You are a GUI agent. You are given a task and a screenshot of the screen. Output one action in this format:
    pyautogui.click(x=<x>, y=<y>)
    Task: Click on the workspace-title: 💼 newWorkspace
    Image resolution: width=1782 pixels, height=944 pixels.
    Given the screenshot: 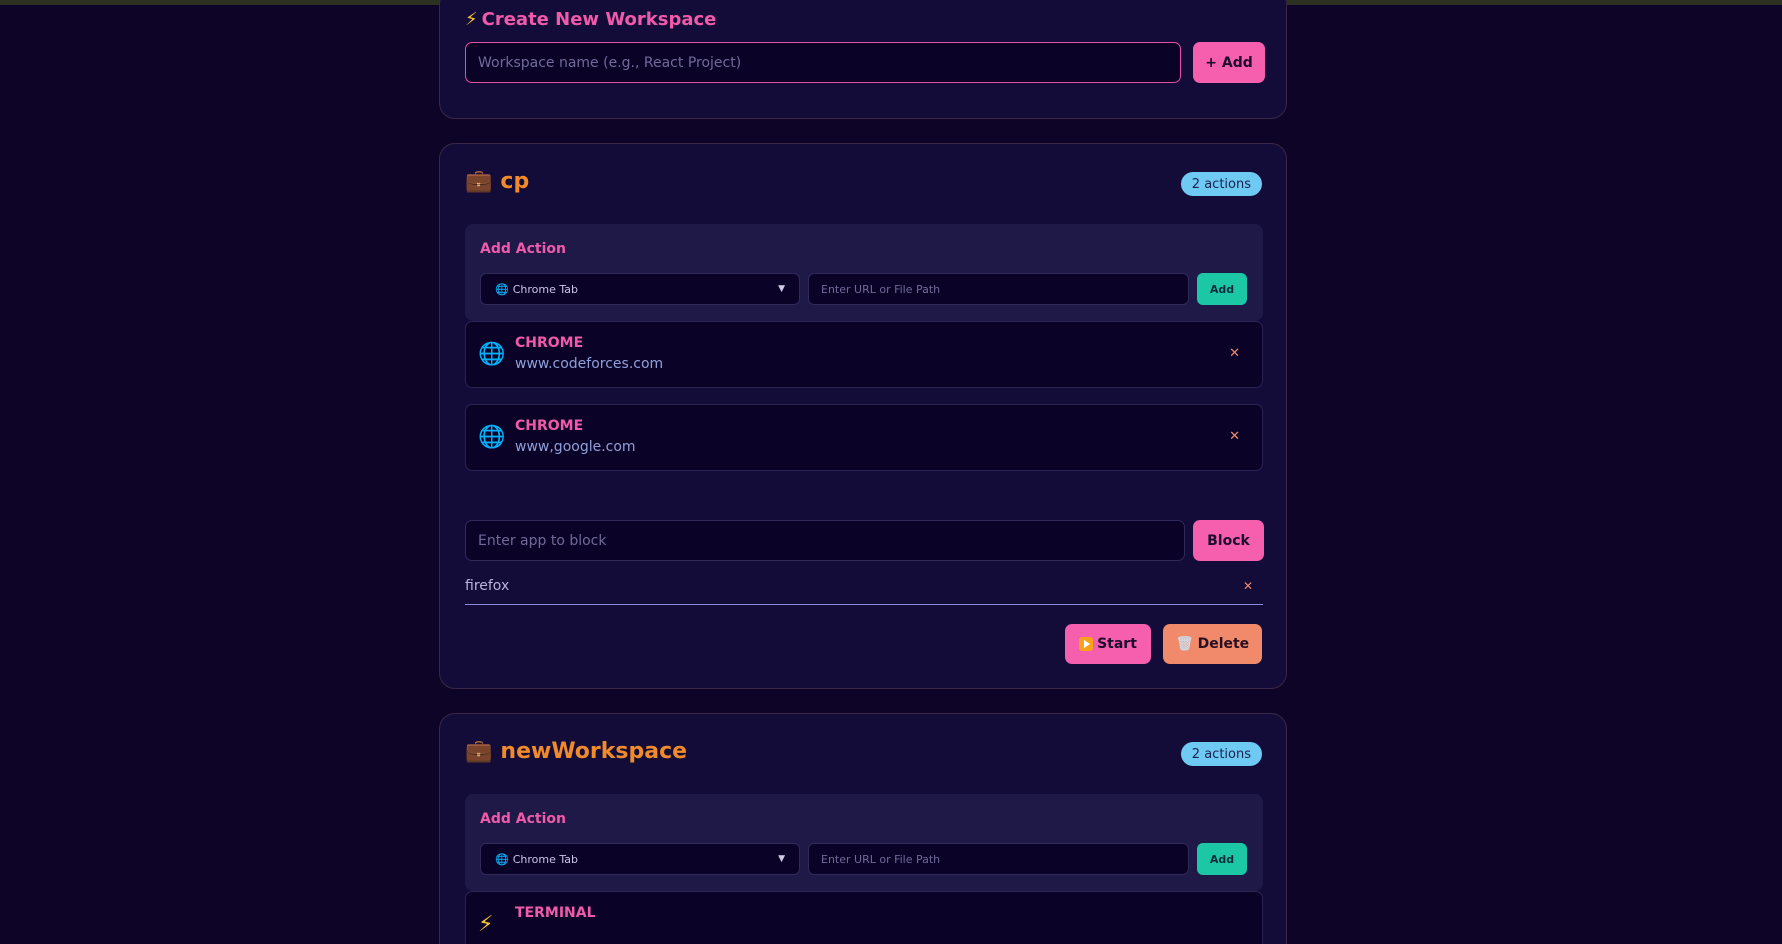 What is the action you would take?
    pyautogui.click(x=576, y=751)
    